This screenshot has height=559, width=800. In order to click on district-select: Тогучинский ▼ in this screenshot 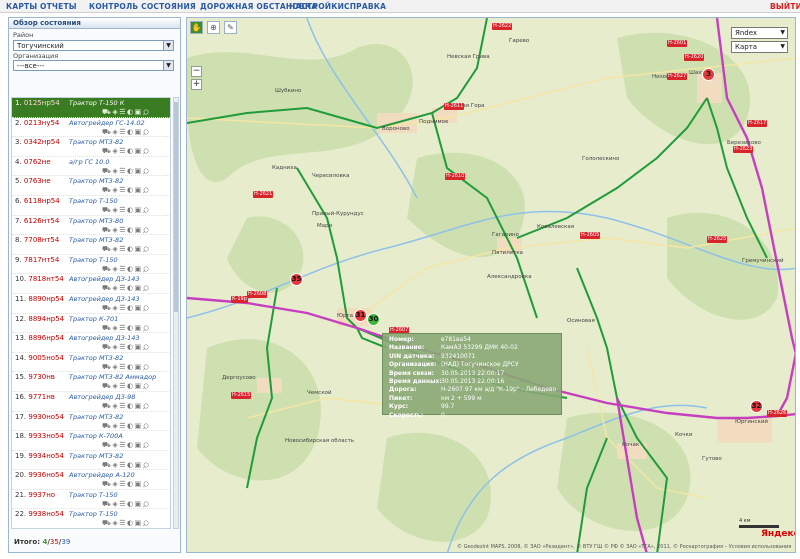, I will do `click(93, 45)`.